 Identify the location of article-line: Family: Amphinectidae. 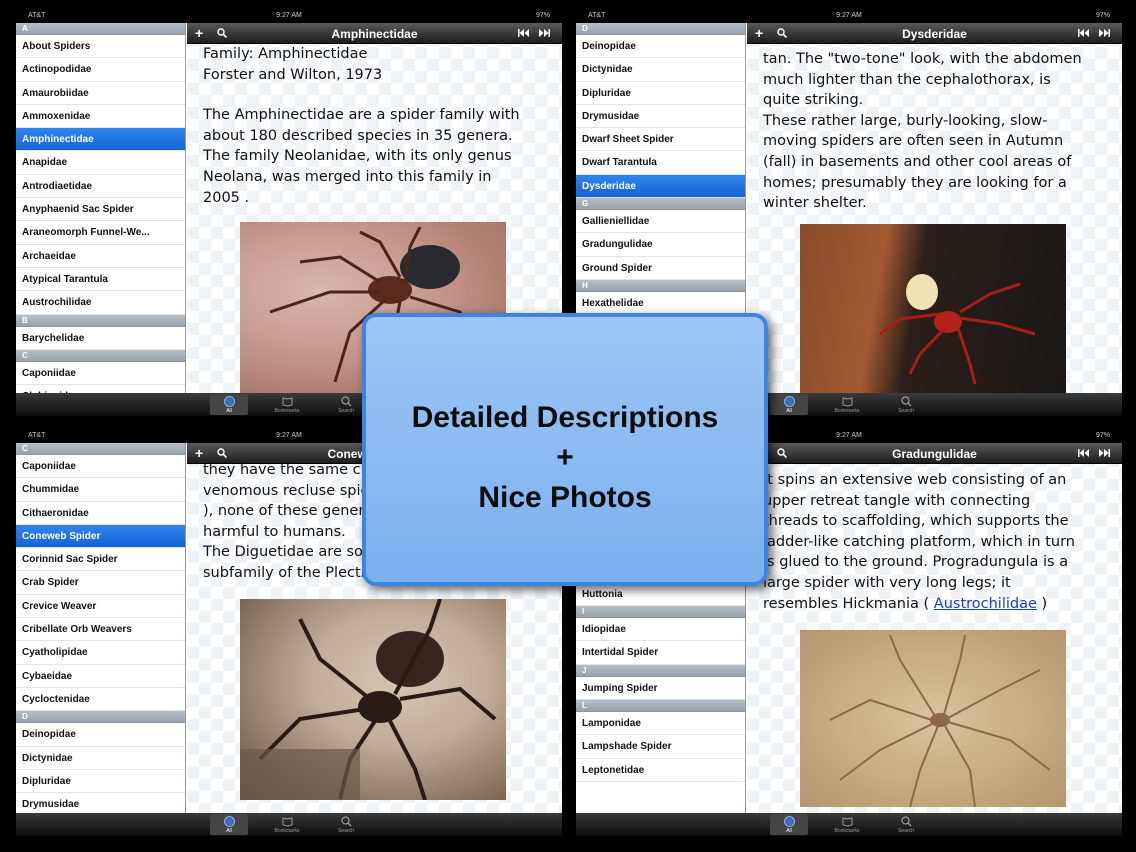
(285, 54).